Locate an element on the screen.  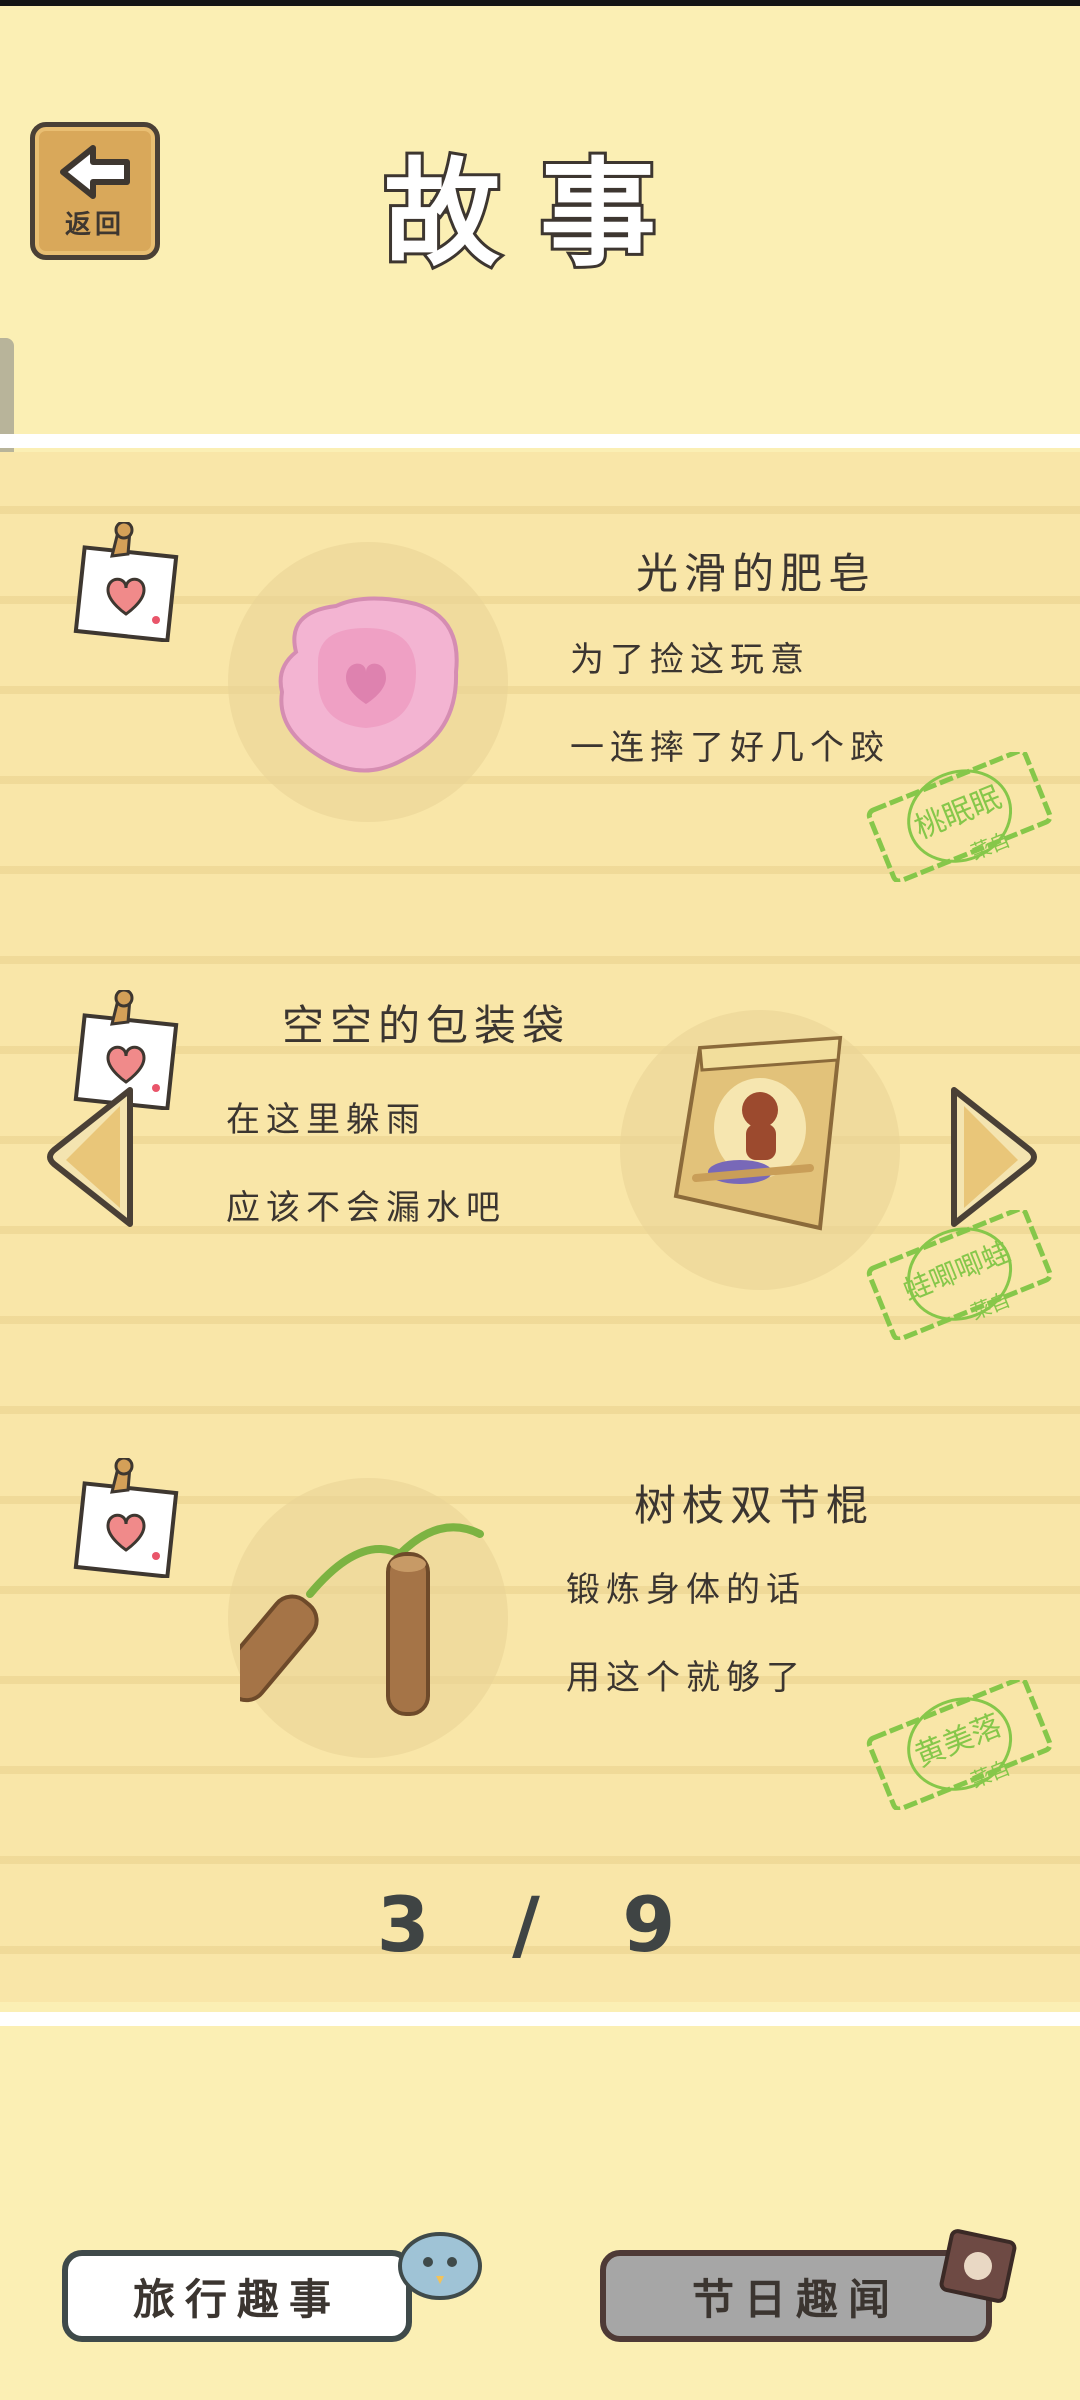
bag-item-image is located at coordinates (760, 1133).